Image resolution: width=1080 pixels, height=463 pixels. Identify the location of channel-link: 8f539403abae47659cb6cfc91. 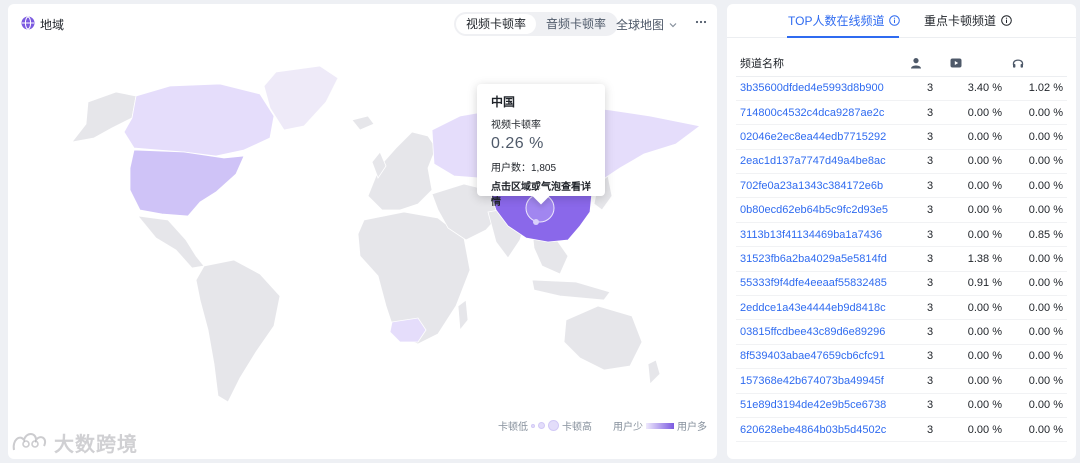
(822, 356).